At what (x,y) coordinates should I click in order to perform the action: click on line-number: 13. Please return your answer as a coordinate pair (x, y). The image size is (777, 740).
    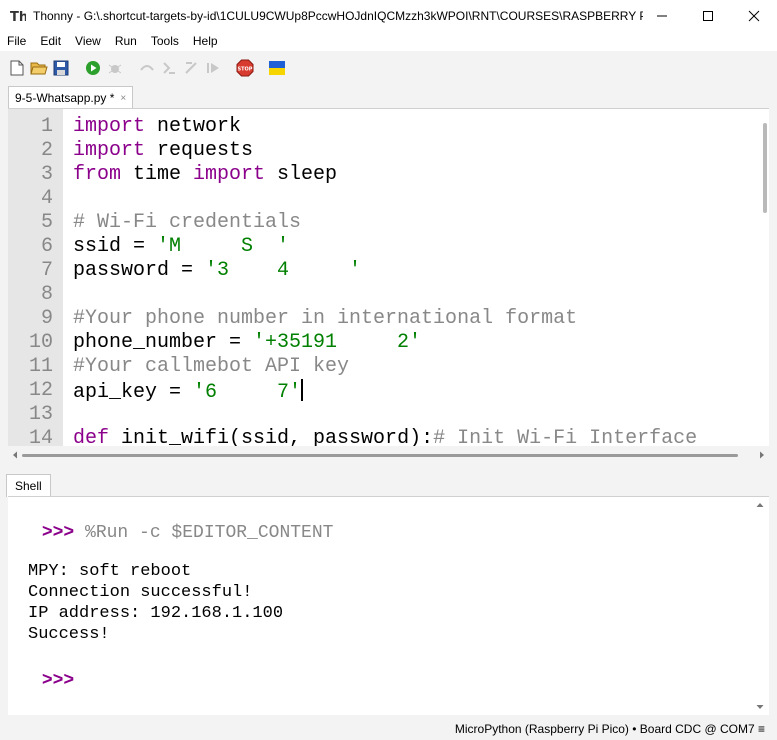
    Looking at the image, I should click on (40, 414).